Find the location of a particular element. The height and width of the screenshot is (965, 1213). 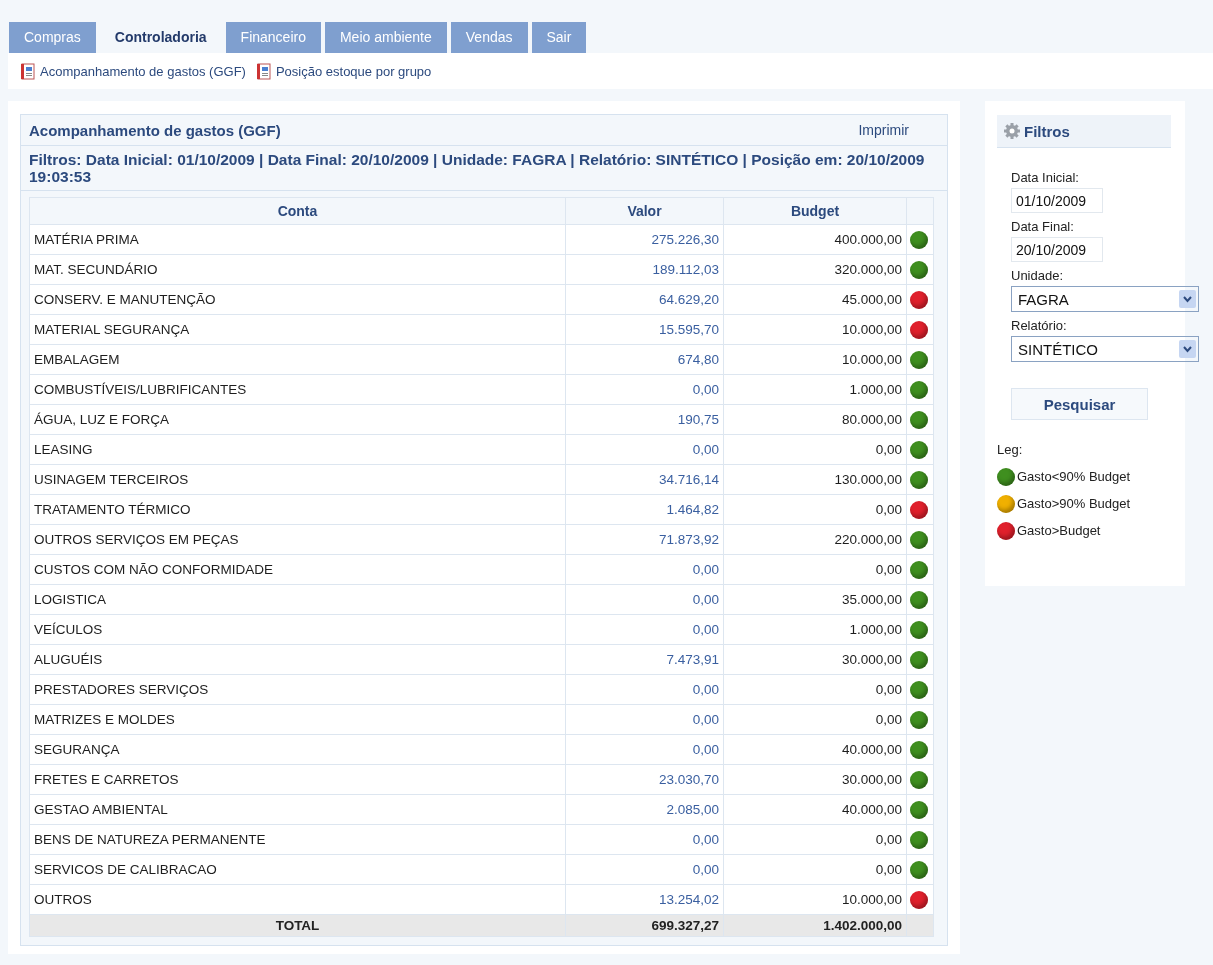

account-cell: MATRIZES E MOLDES is located at coordinates (297, 719).